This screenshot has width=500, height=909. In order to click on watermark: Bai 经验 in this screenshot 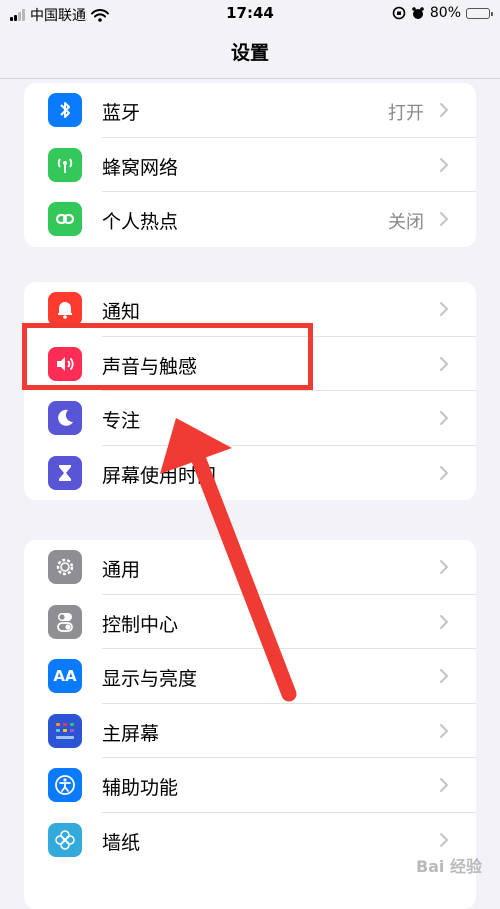, I will do `click(448, 866)`.